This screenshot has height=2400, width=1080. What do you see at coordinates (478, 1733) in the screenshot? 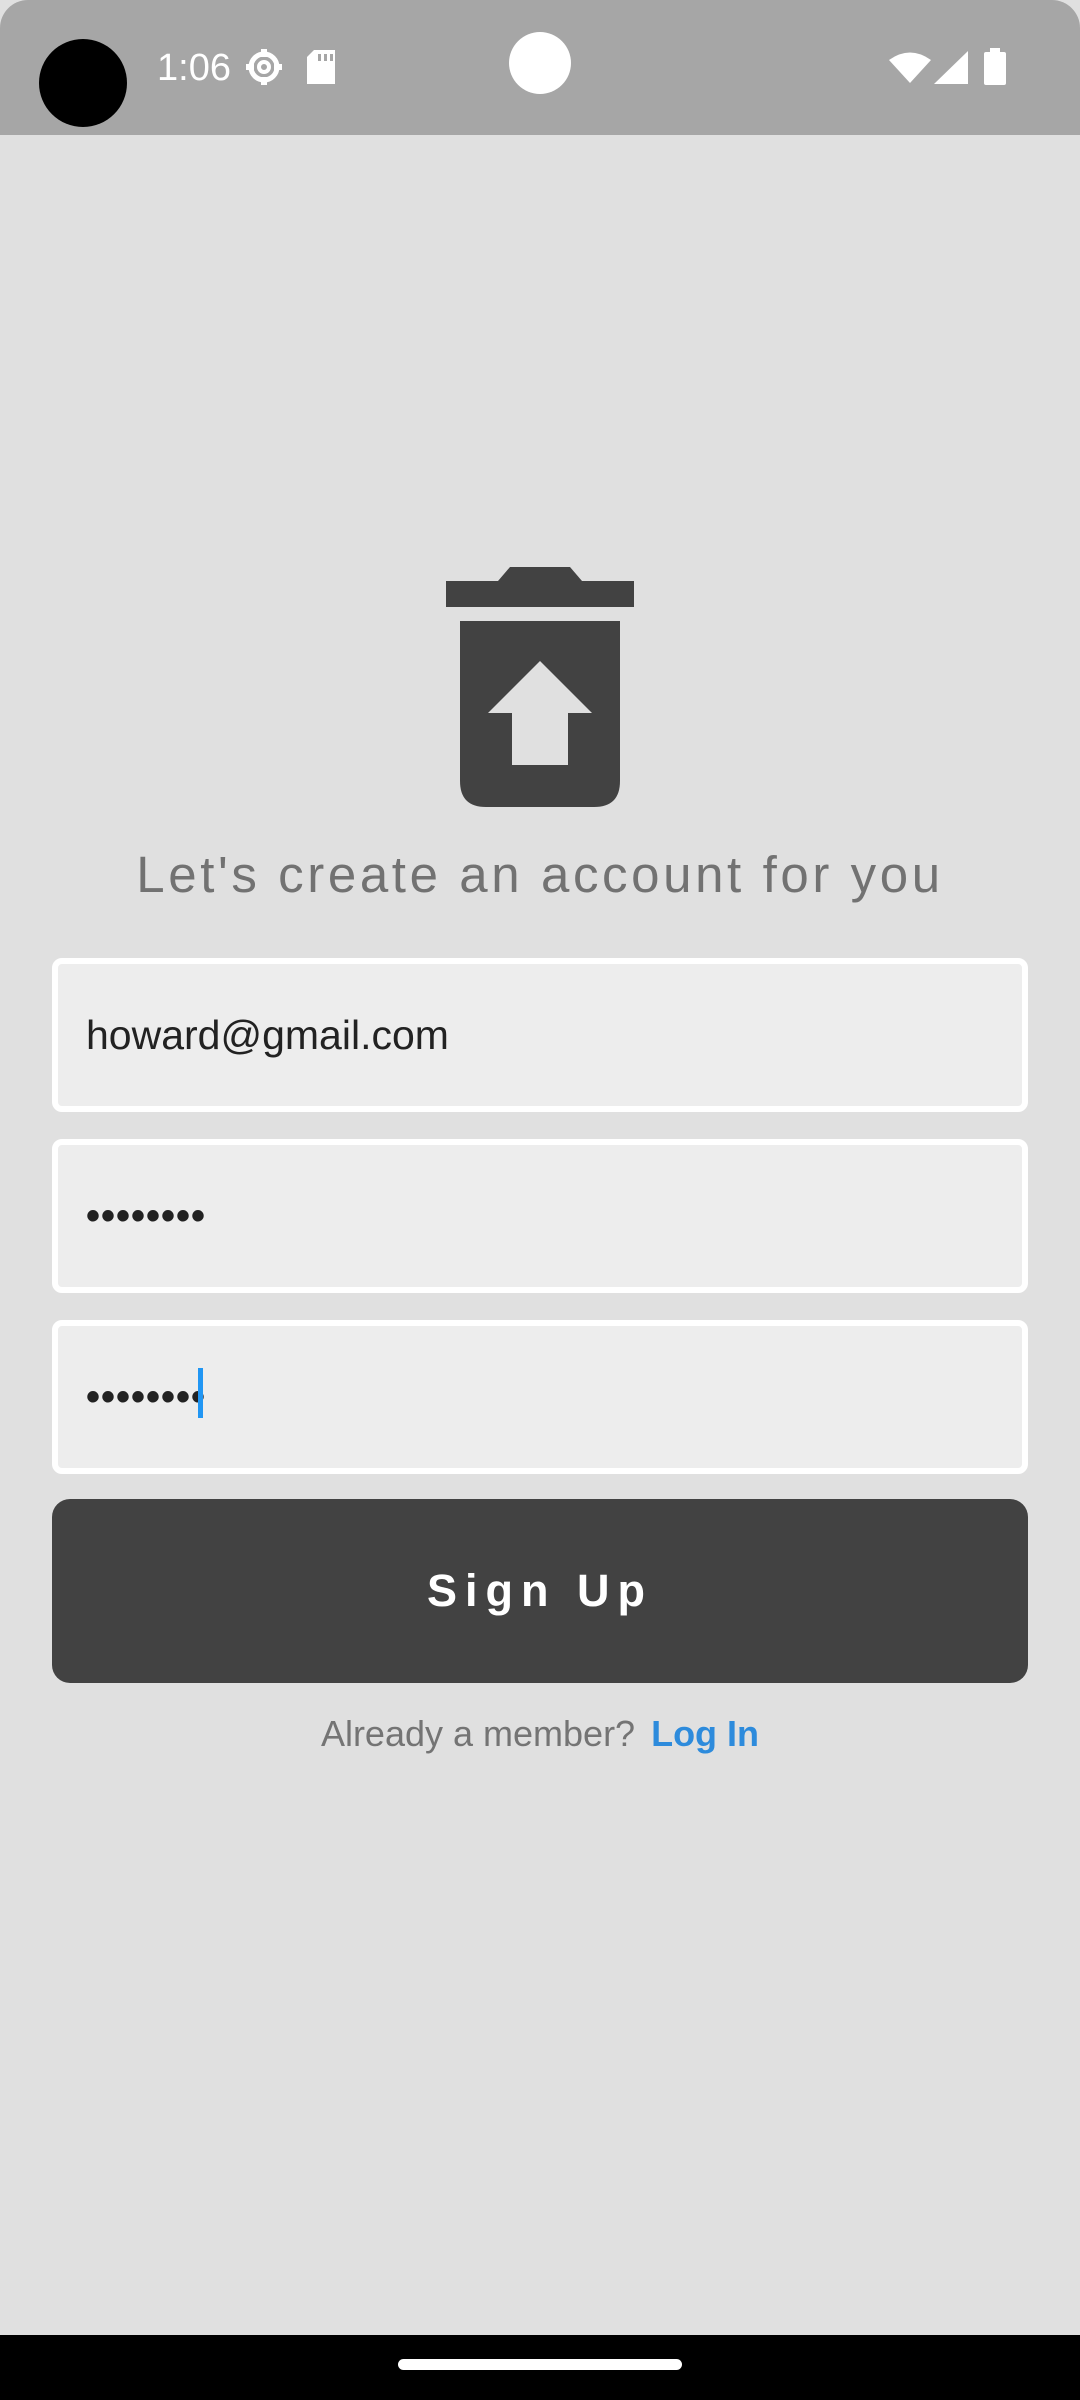
I see `already-member-text: Already a member?` at bounding box center [478, 1733].